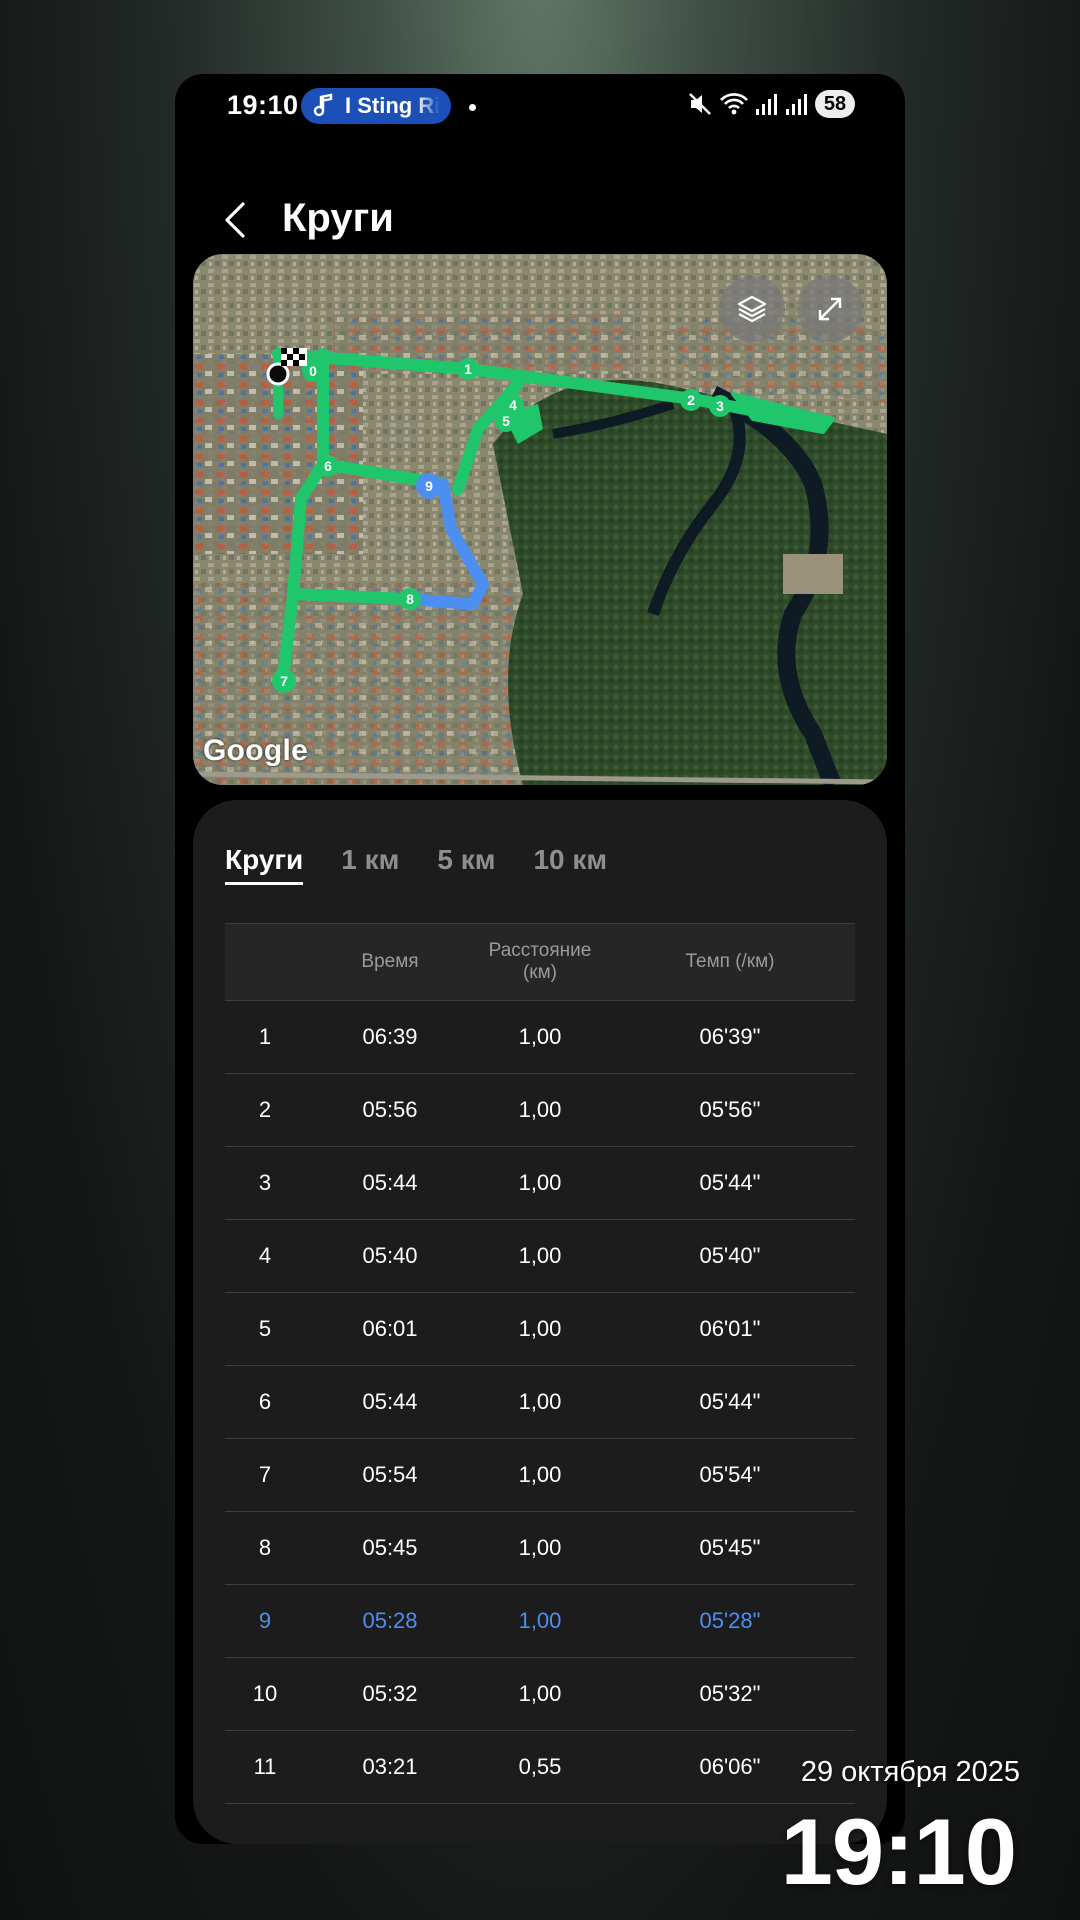  Describe the element at coordinates (390, 1547) in the screenshot. I see `cell-time: 05:45` at that location.